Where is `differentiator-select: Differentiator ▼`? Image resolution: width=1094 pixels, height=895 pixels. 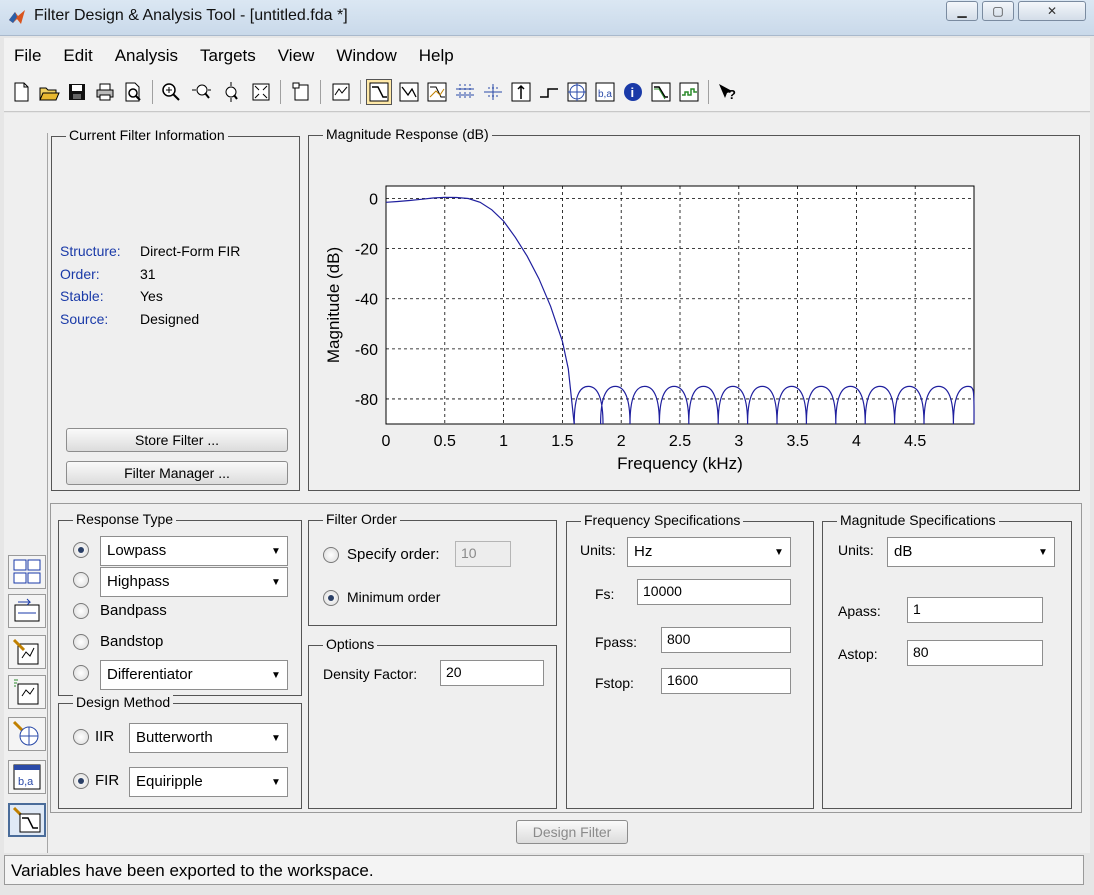
differentiator-select: Differentiator ▼ is located at coordinates (194, 675).